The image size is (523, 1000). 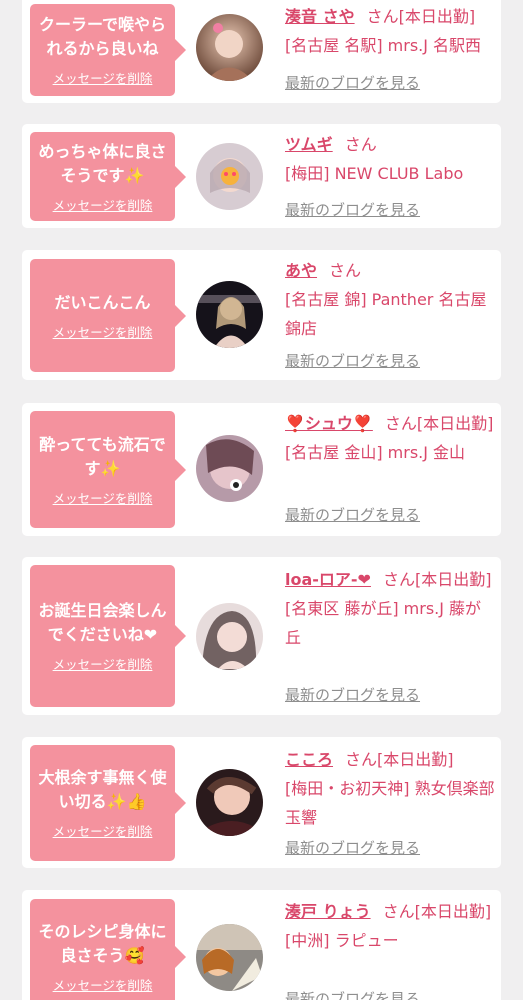 I want to click on message-bubble: めっちゃ体に良さそうです✨ メッセージを削除, so click(x=108, y=176).